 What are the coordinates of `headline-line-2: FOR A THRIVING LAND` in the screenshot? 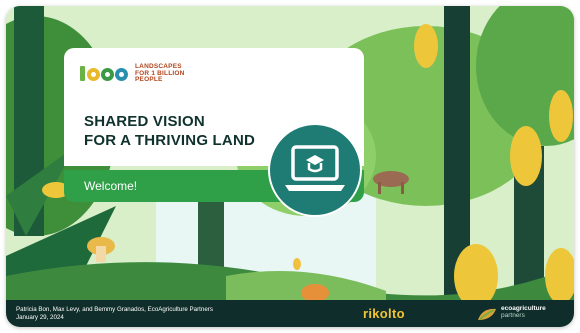 It's located at (170, 140).